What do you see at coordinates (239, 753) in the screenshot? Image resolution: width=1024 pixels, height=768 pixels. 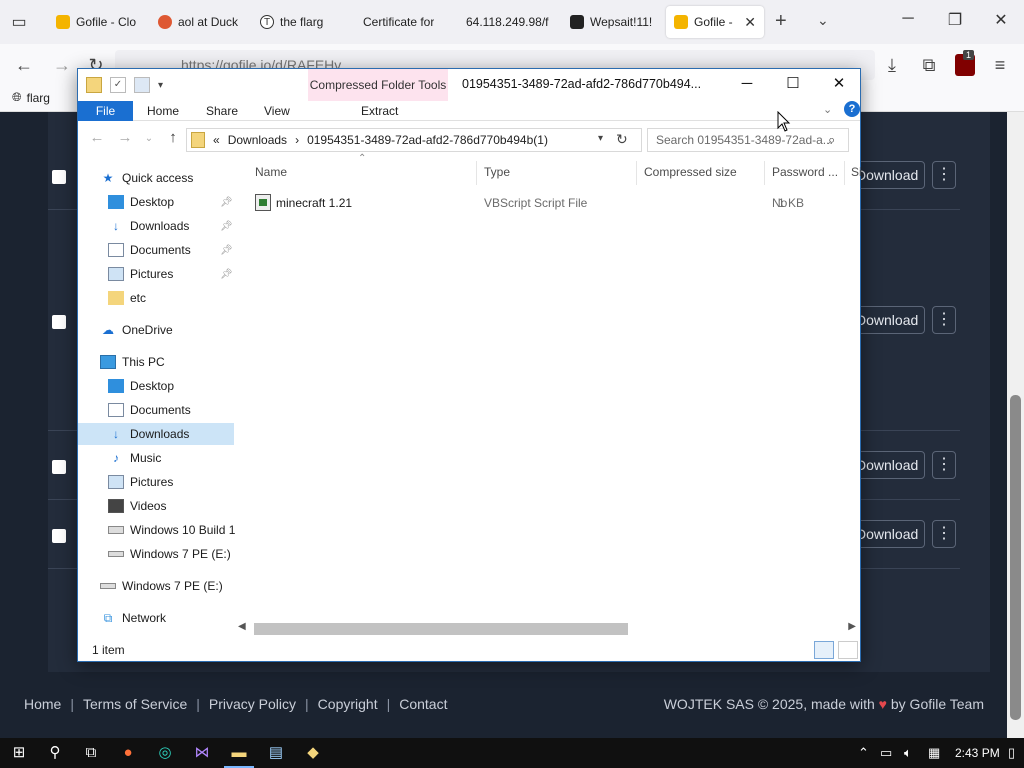 I see `file-explorer-icon: ▬` at bounding box center [239, 753].